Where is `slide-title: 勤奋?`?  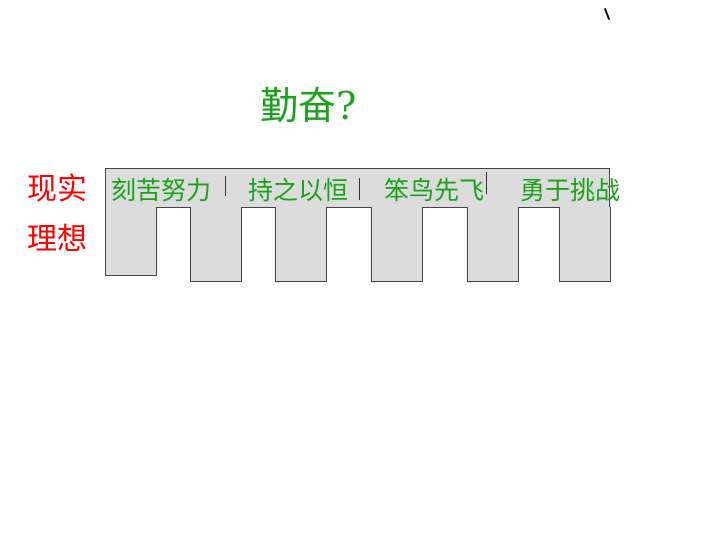
slide-title: 勤奋? is located at coordinates (308, 106).